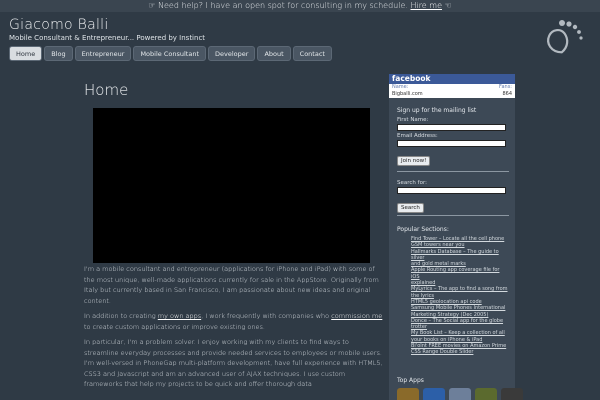  Describe the element at coordinates (232, 53) in the screenshot. I see `nav-developer: Developer` at that location.